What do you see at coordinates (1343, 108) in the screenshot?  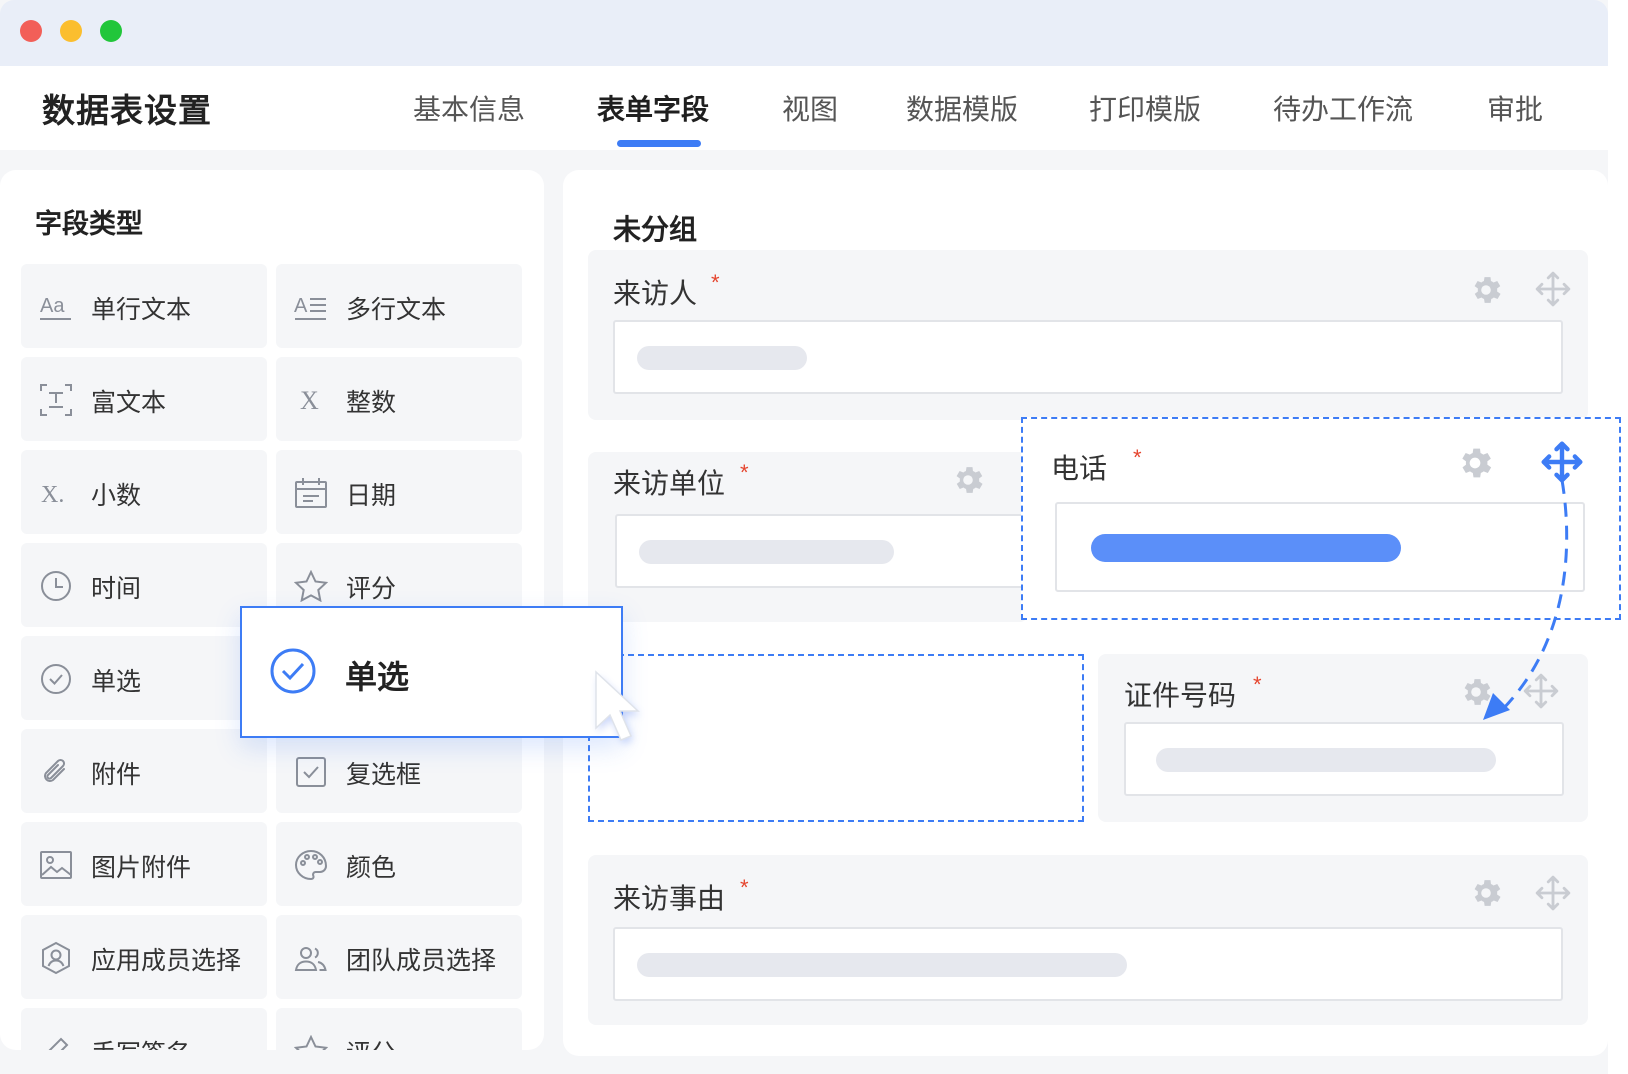 I see `tab-todo-workflow: 待办工作流` at bounding box center [1343, 108].